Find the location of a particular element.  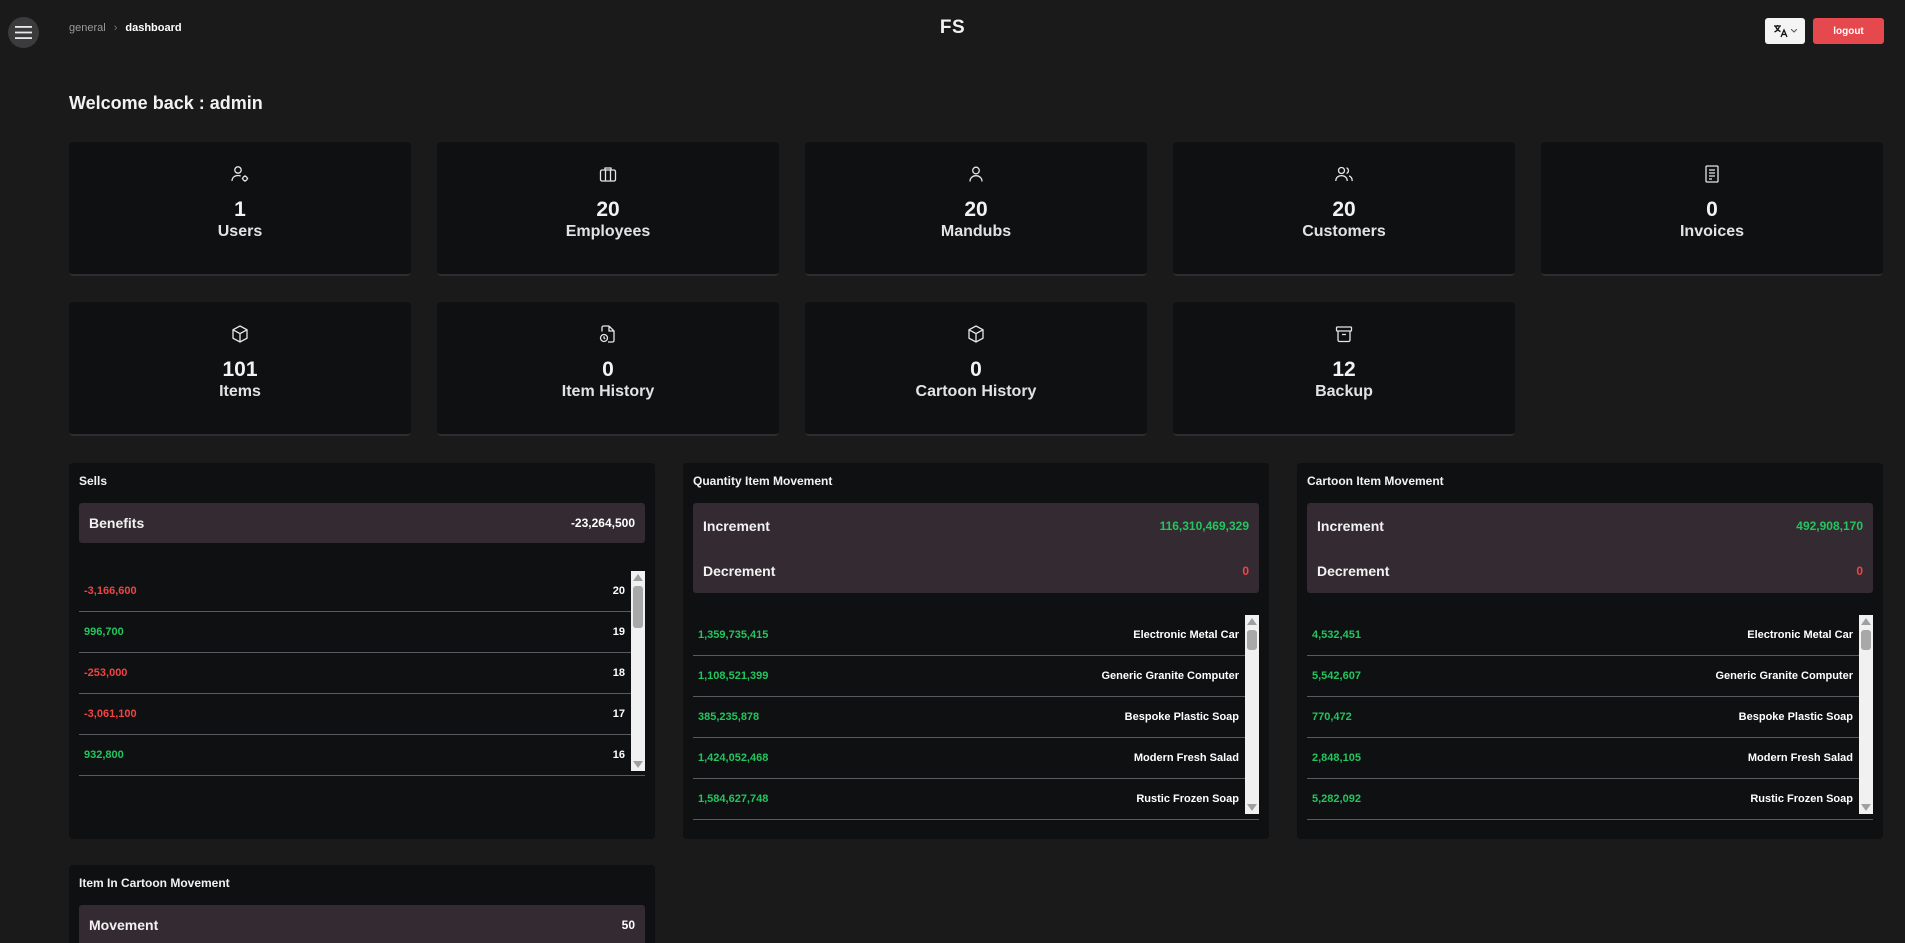

stat-card-cartoon-history: 0 Cartoon History is located at coordinates (976, 369).